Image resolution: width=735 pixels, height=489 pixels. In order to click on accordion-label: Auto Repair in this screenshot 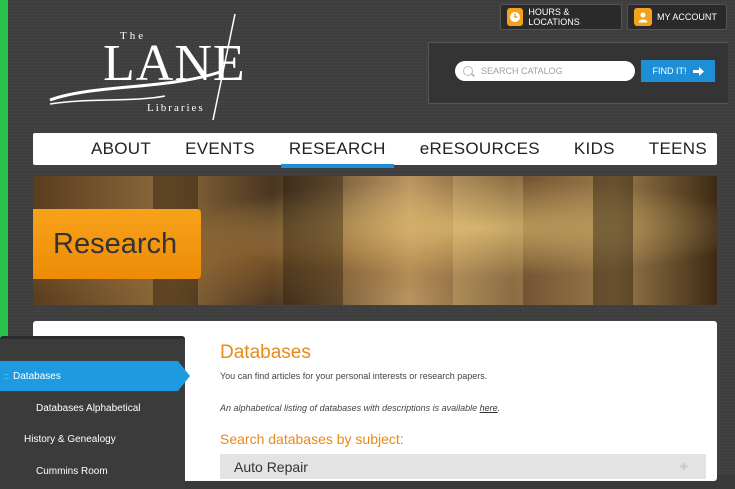, I will do `click(271, 466)`.